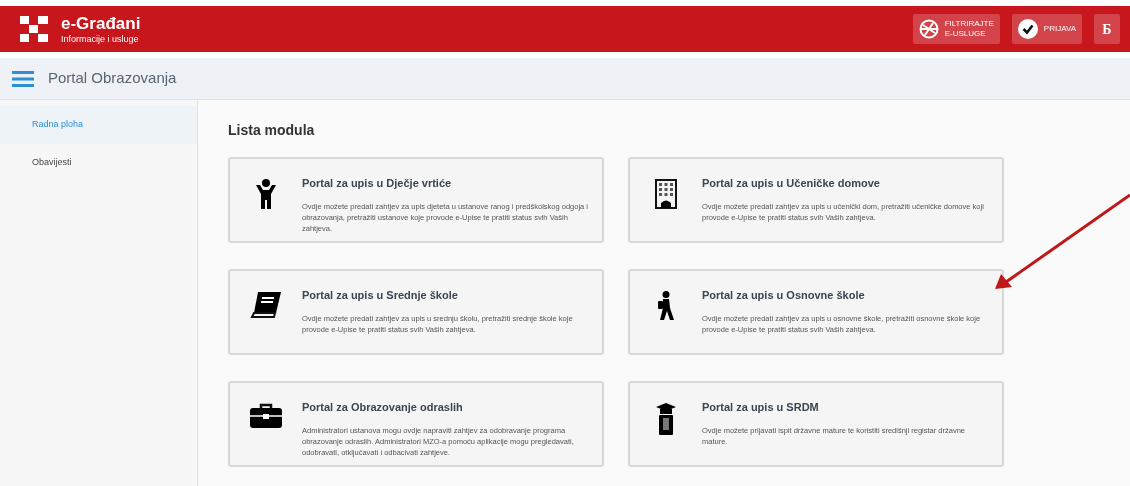 The width and height of the screenshot is (1130, 486). Describe the element at coordinates (34, 29) in the screenshot. I see `logo-icon` at that location.